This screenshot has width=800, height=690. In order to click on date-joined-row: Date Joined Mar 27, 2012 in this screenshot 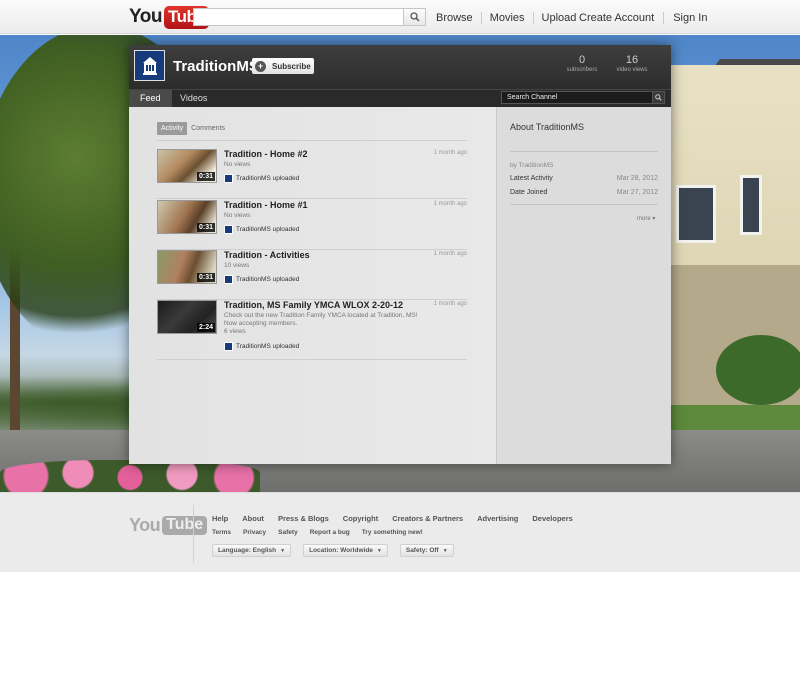, I will do `click(584, 192)`.